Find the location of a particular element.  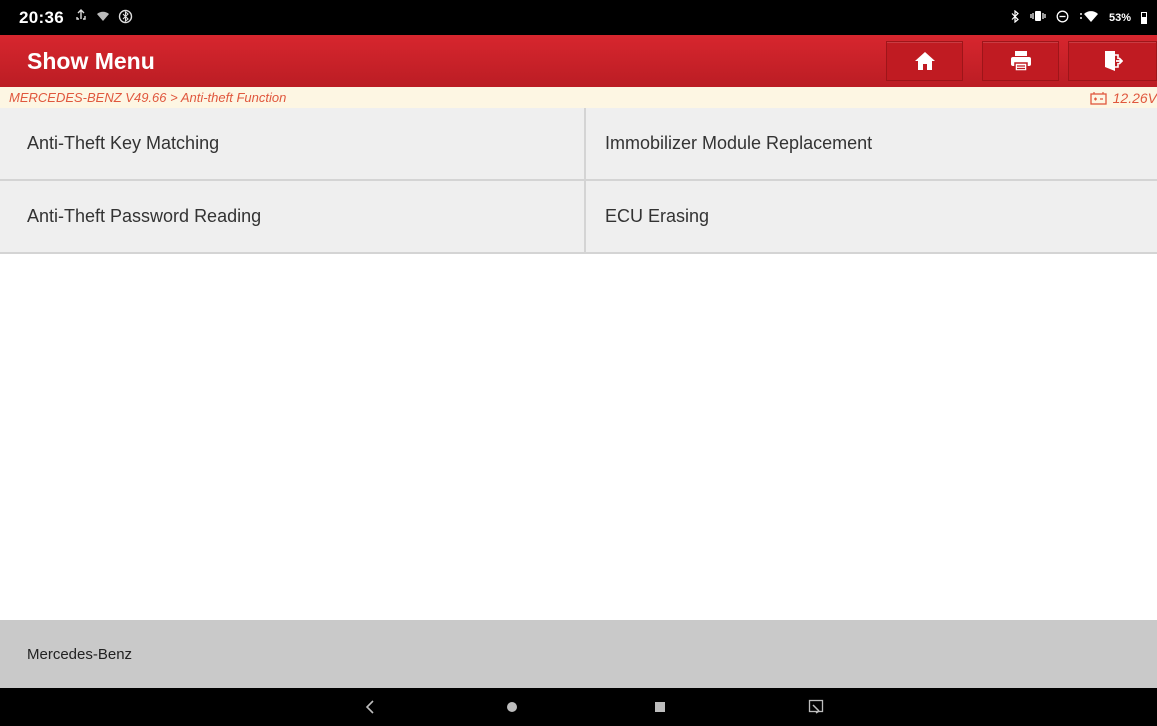

vibrate-icon is located at coordinates (1038, 17).